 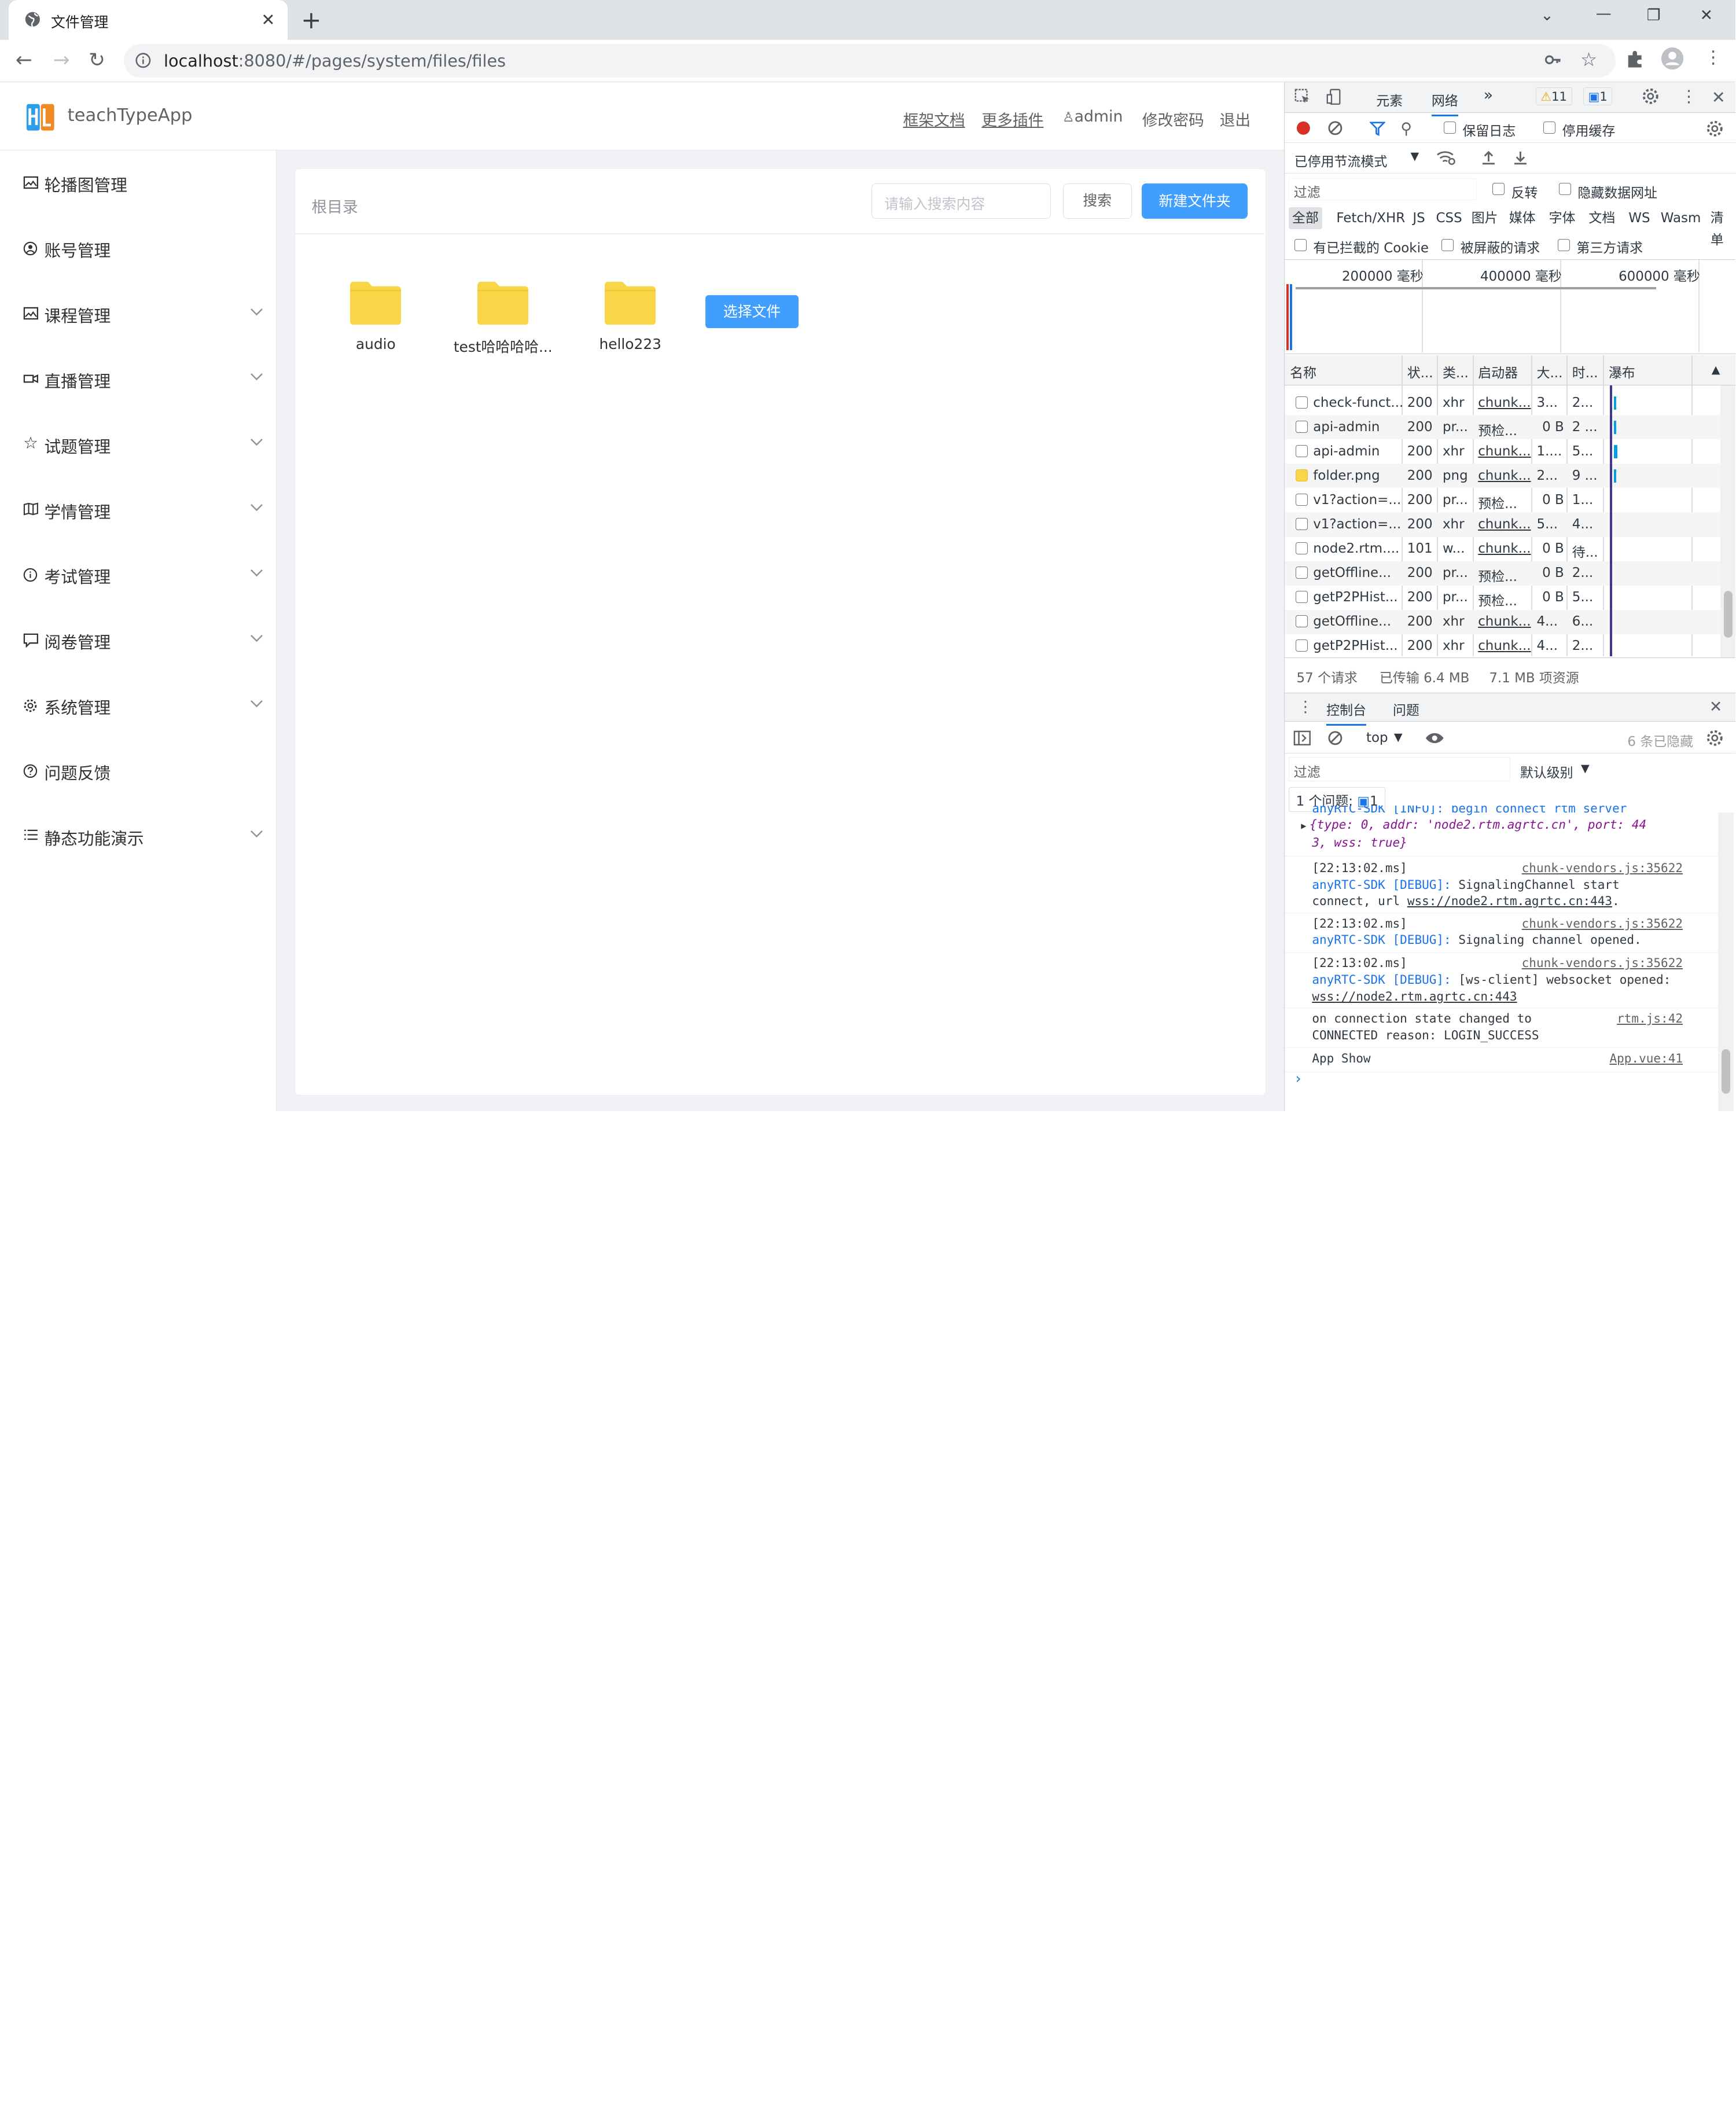 I want to click on restore-icon: ❐, so click(x=1654, y=15).